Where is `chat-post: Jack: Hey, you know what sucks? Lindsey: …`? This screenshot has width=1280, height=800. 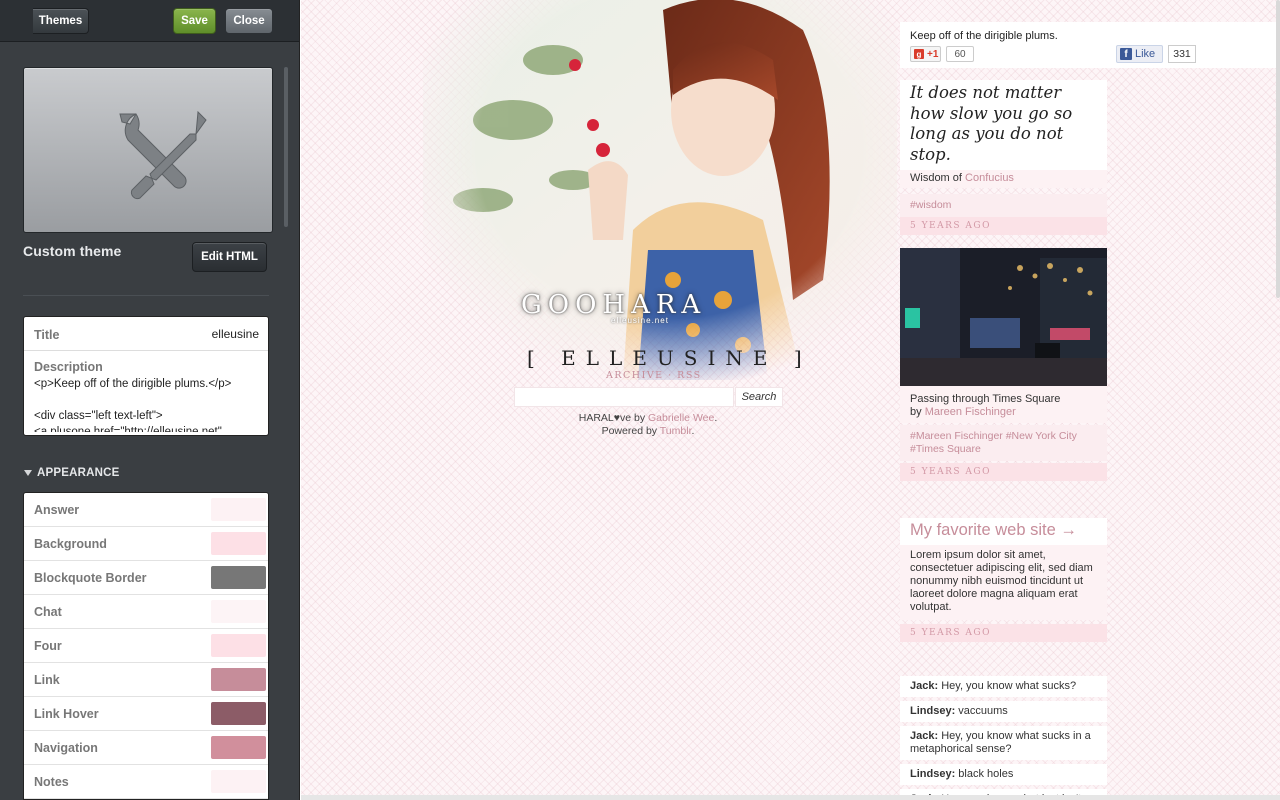 chat-post: Jack: Hey, you know what sucks? Lindsey: … is located at coordinates (1003, 738).